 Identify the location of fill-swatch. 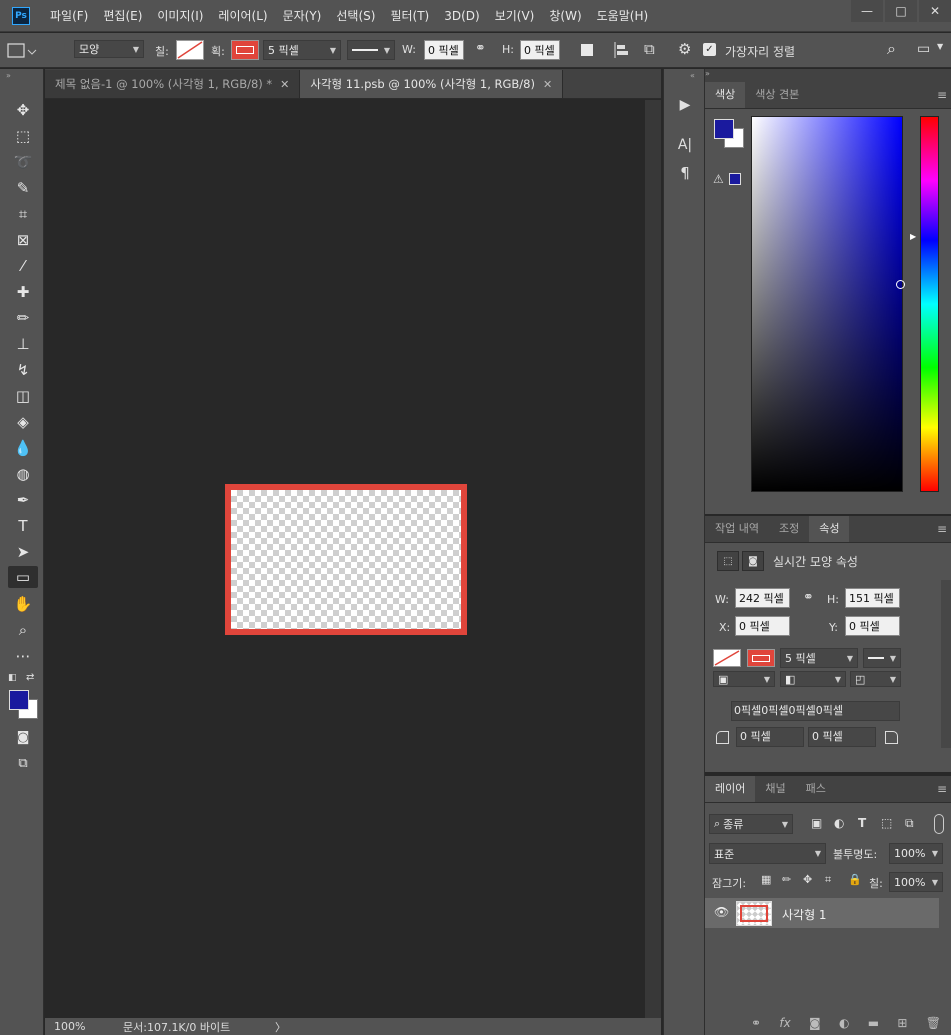
(190, 50).